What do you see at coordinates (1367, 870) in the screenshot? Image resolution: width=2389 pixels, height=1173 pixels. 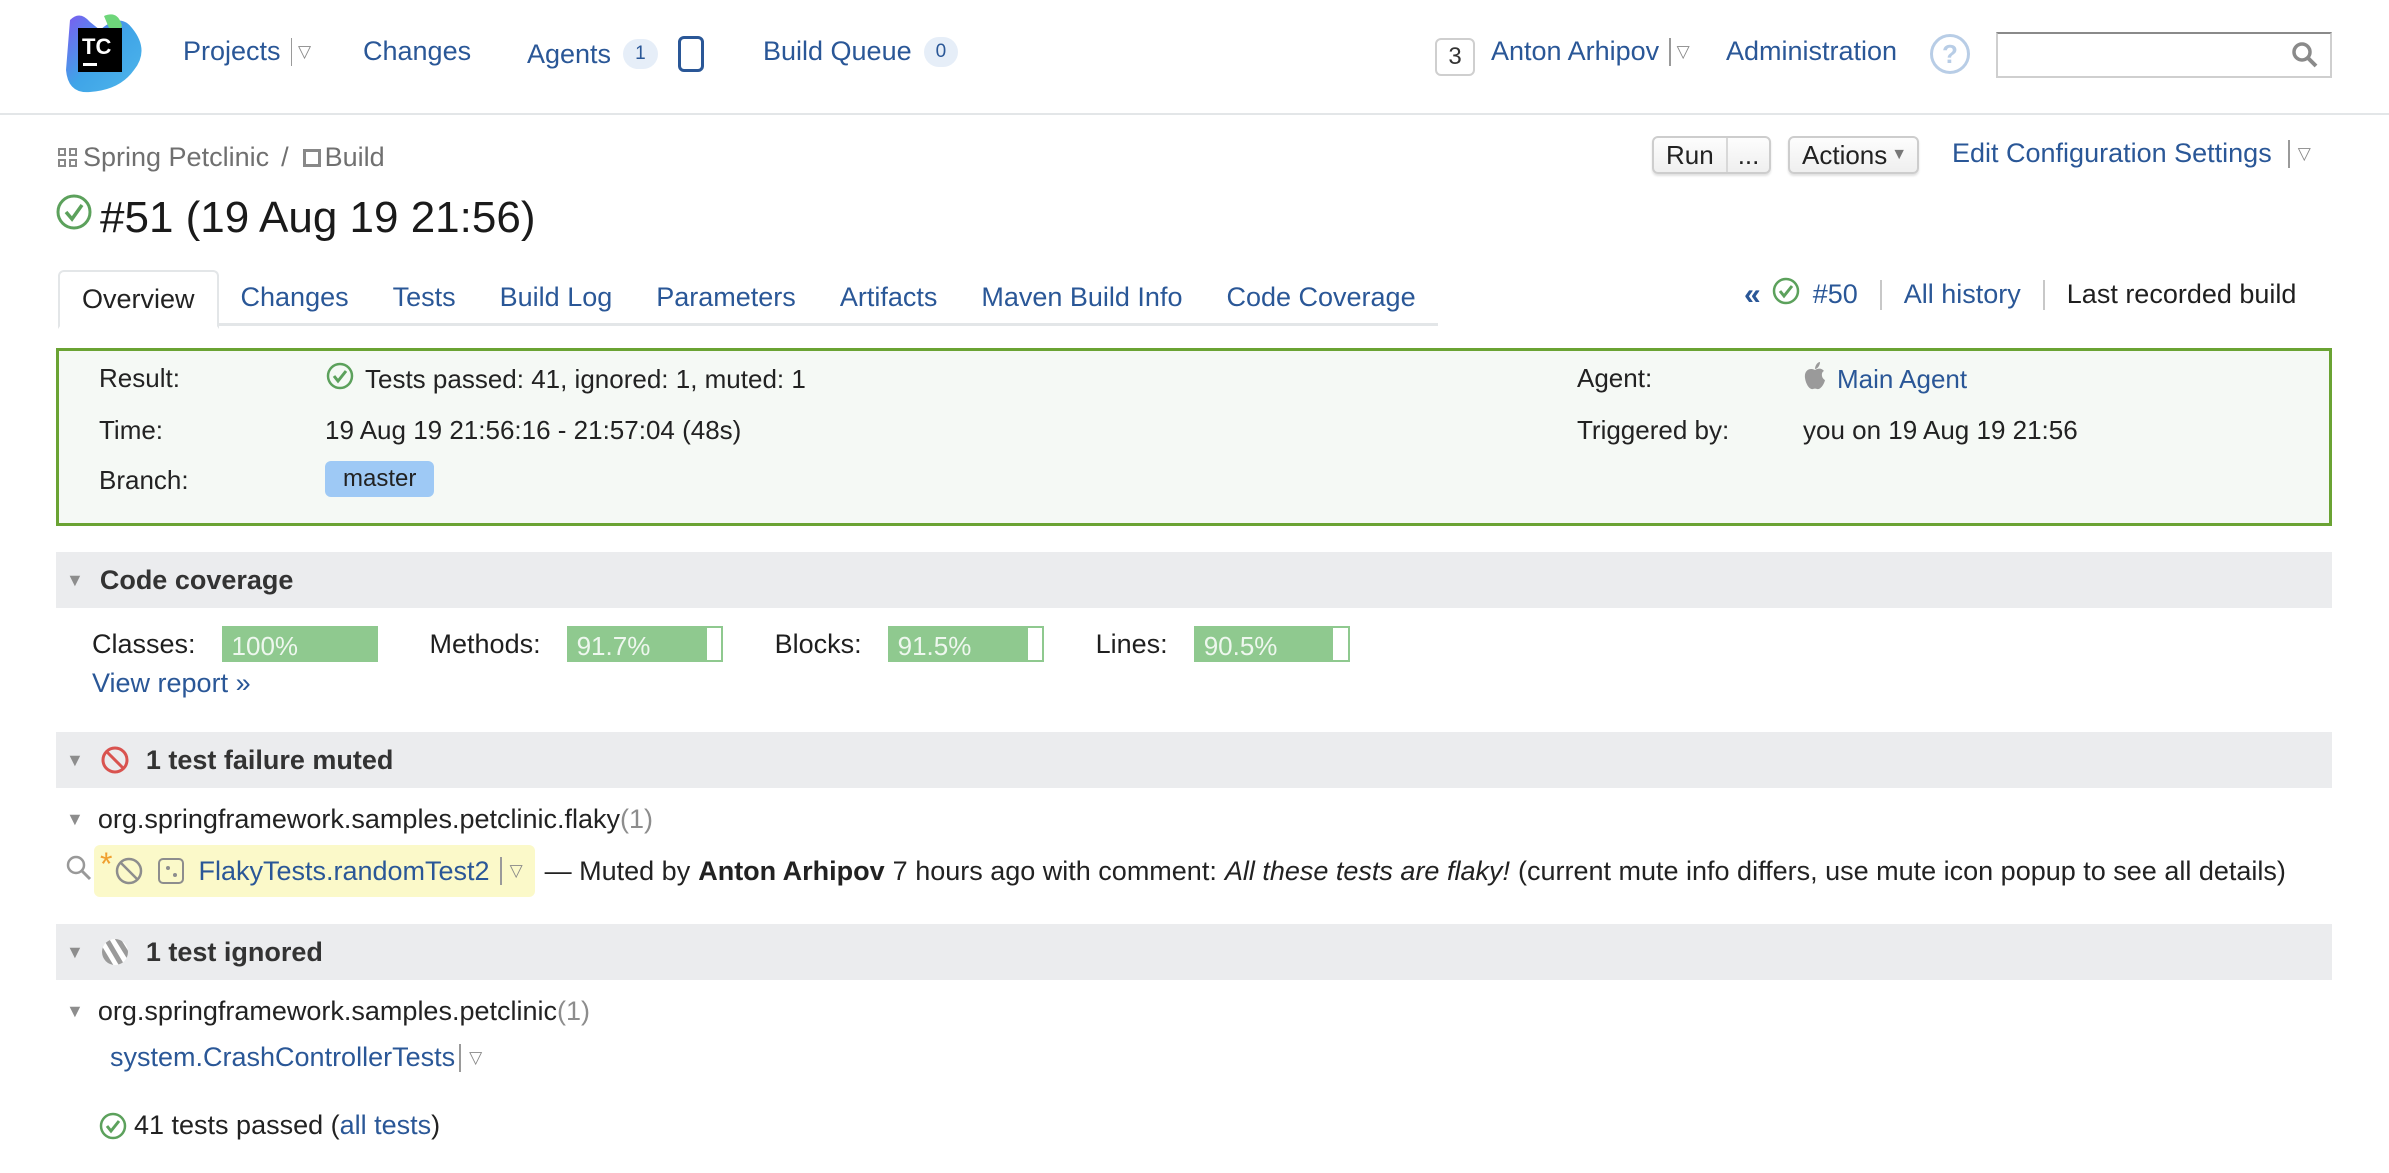 I see `mute-comment: All these tests are flaky!` at bounding box center [1367, 870].